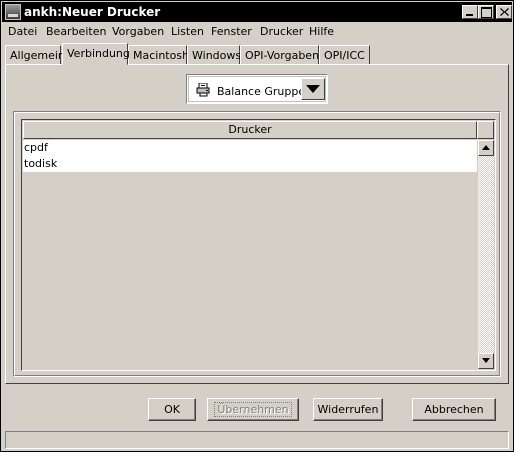 The image size is (514, 452). Describe the element at coordinates (231, 31) in the screenshot. I see `menu-fenster: Fenster` at that location.